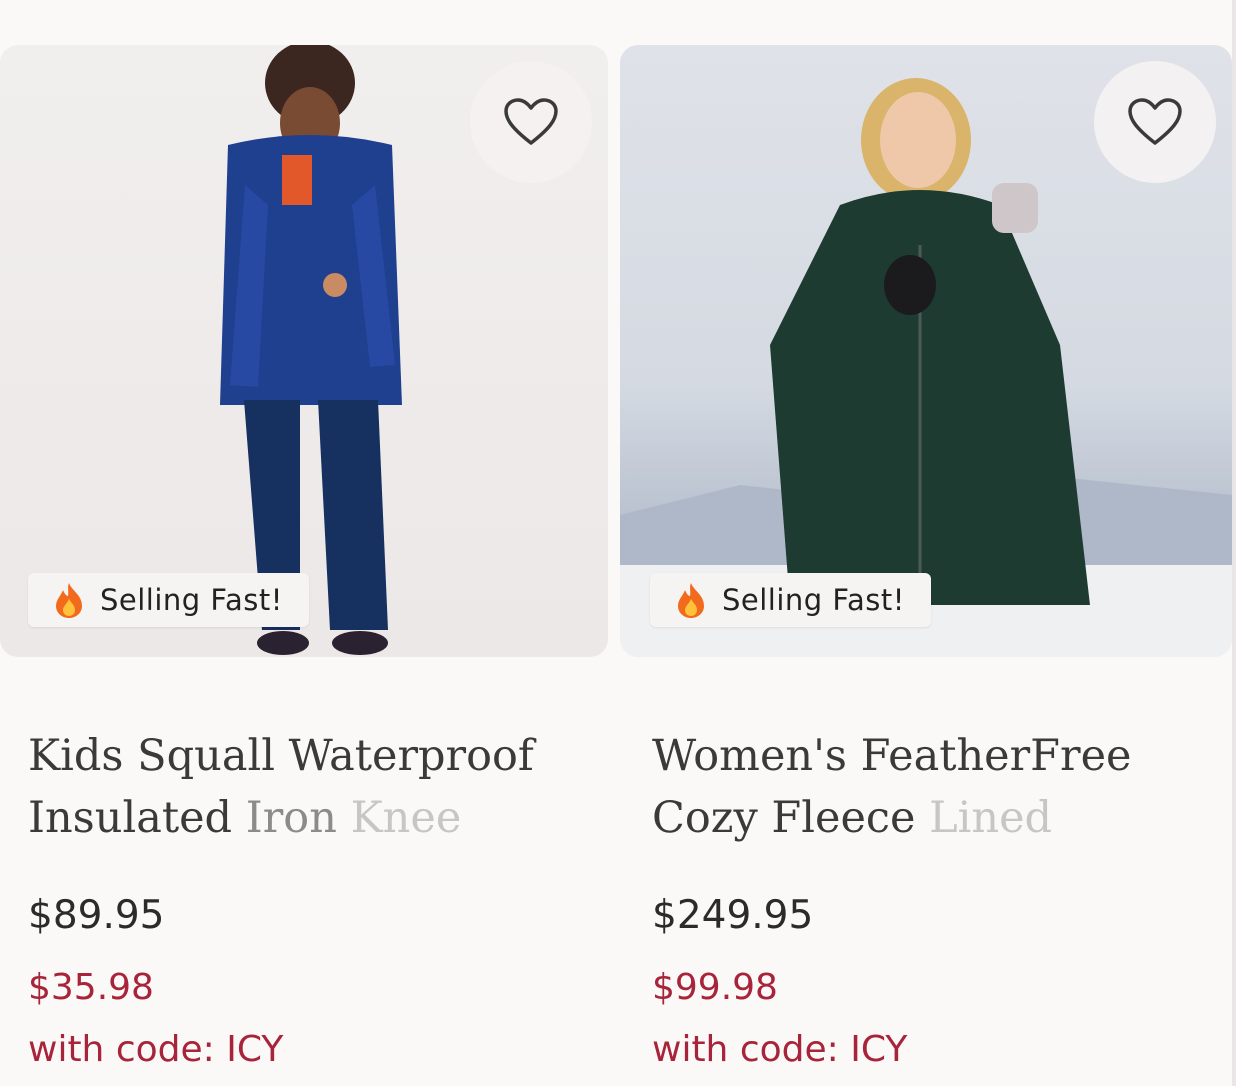 This screenshot has width=1236, height=1086. I want to click on title-line-2b: Iron, so click(298, 818).